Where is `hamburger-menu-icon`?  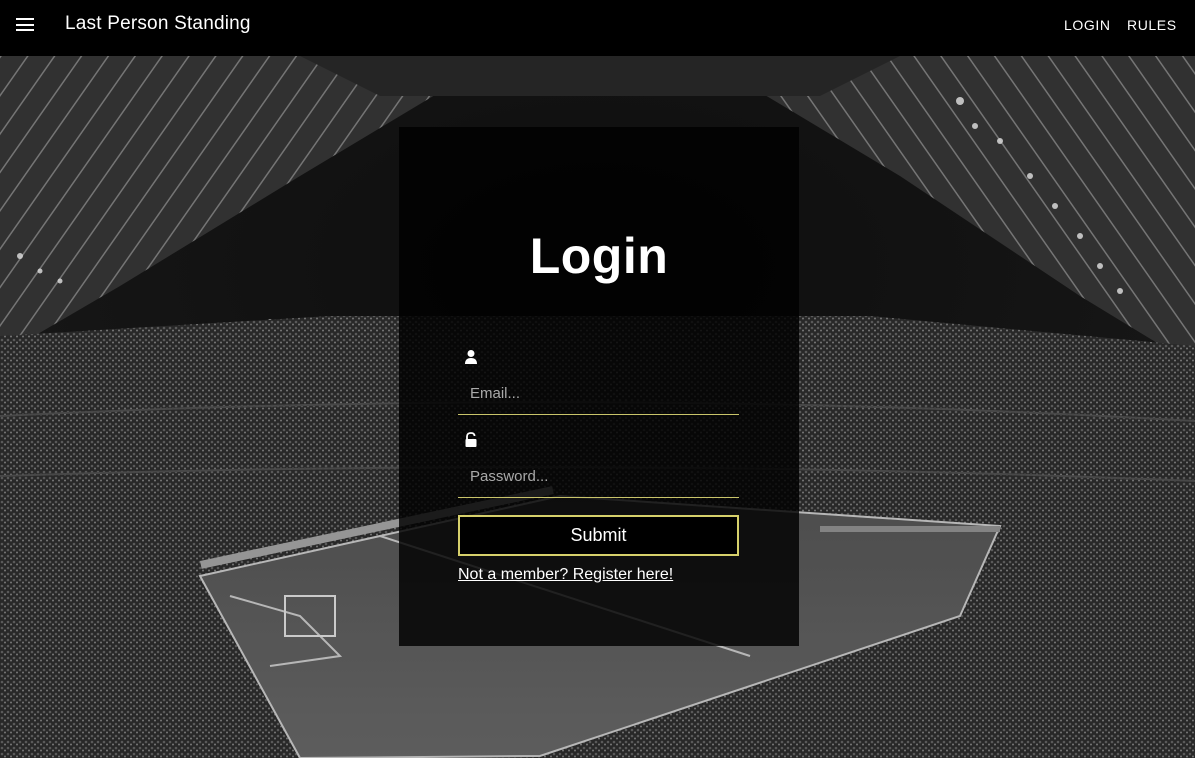 hamburger-menu-icon is located at coordinates (25, 24).